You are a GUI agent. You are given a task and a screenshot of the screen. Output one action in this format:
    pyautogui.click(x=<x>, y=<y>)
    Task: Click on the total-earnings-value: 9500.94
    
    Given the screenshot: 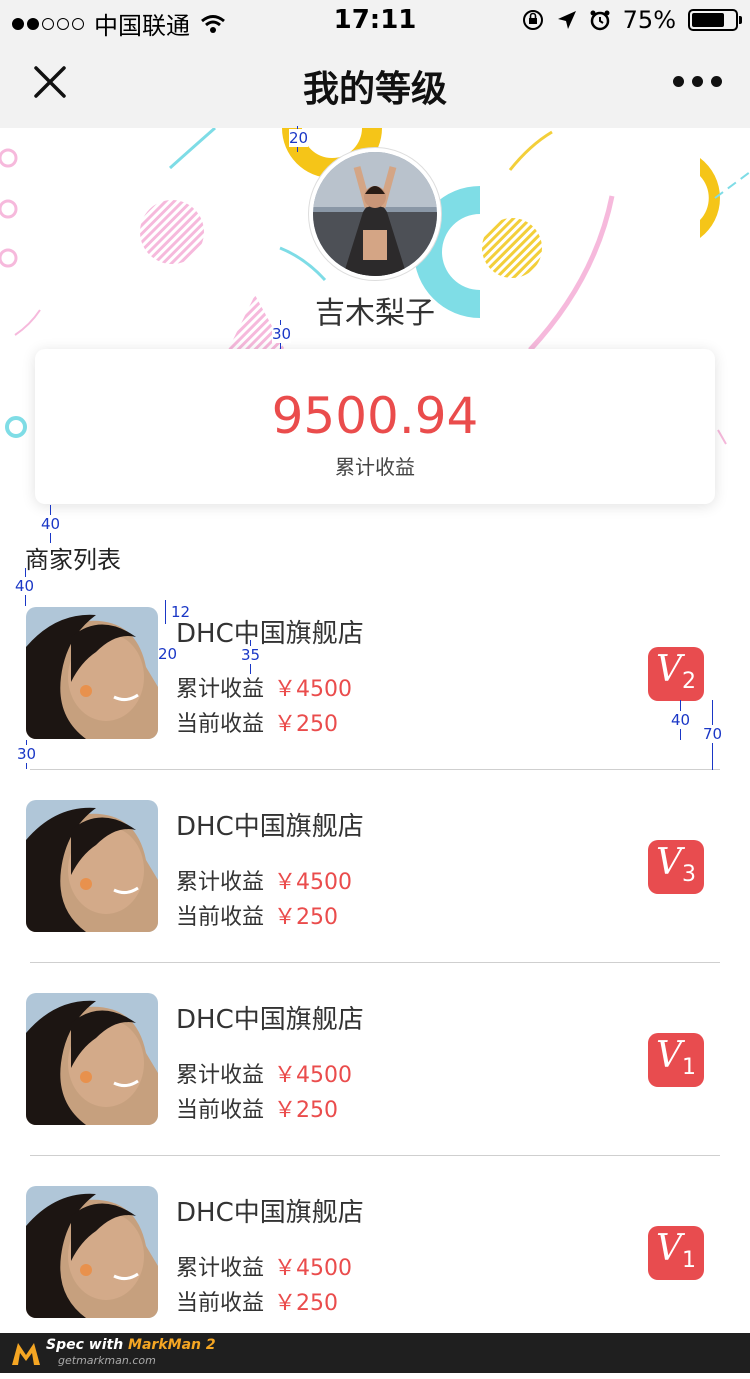 What is the action you would take?
    pyautogui.click(x=375, y=416)
    